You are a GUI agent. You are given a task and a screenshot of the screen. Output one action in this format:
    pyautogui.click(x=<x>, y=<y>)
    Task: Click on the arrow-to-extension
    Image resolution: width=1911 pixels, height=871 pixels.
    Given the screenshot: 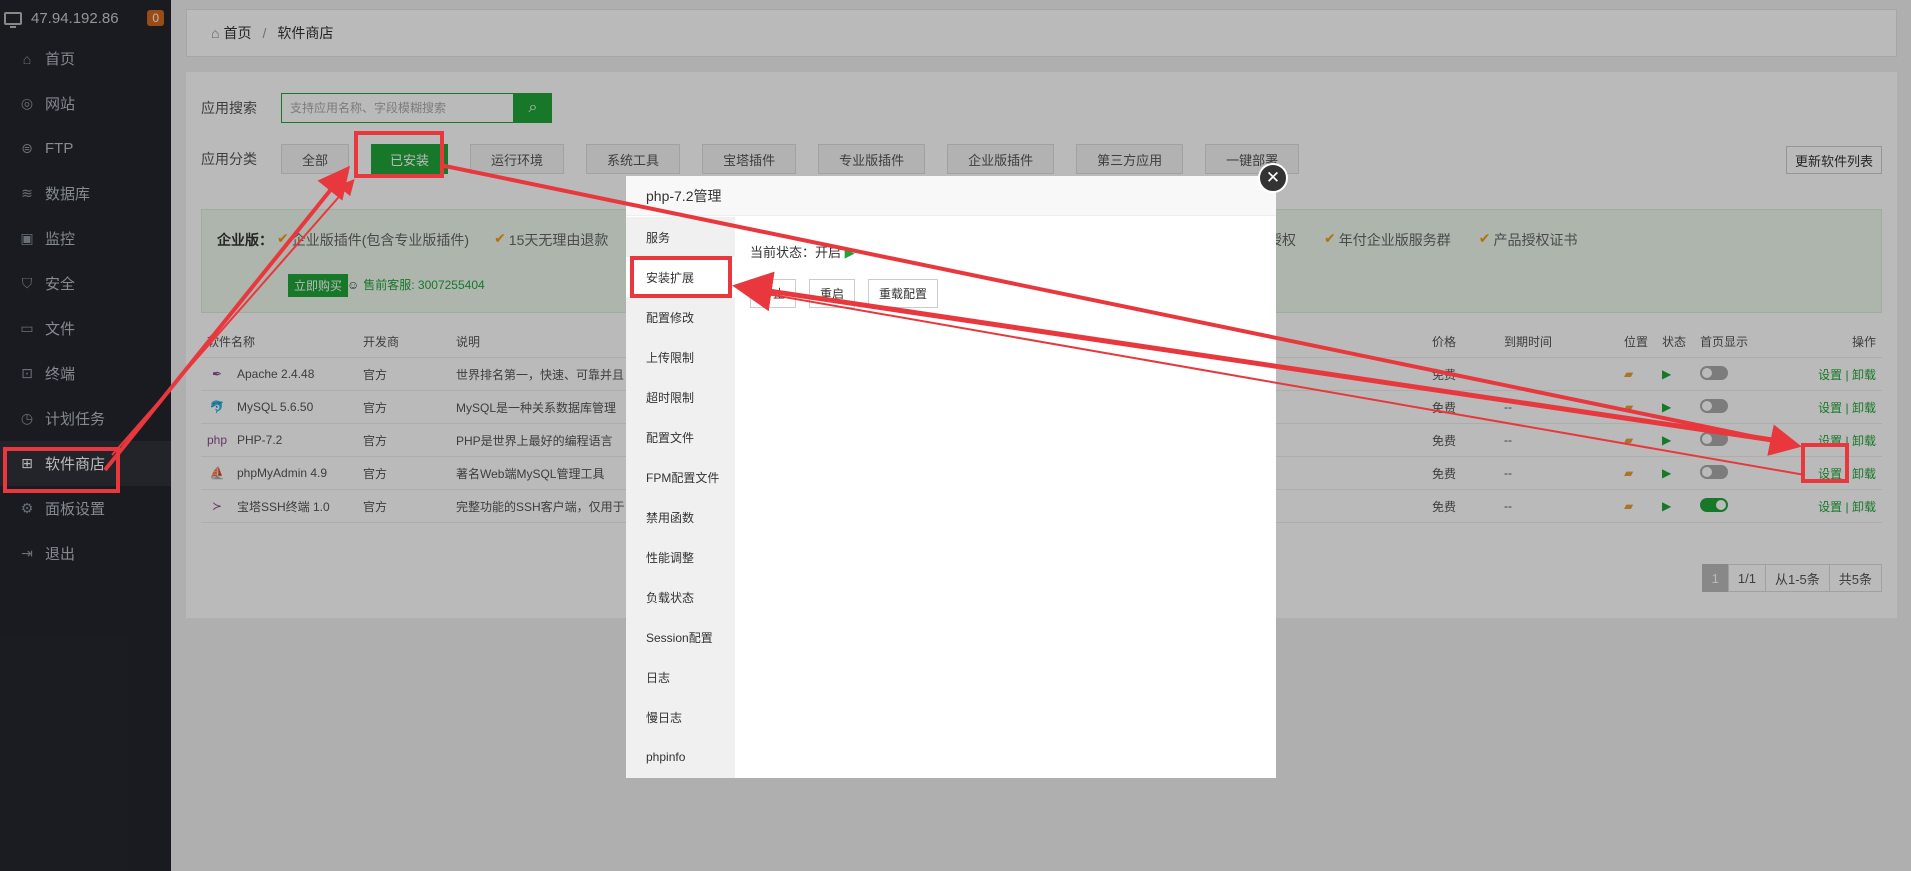 What is the action you would take?
    pyautogui.click(x=1273, y=380)
    